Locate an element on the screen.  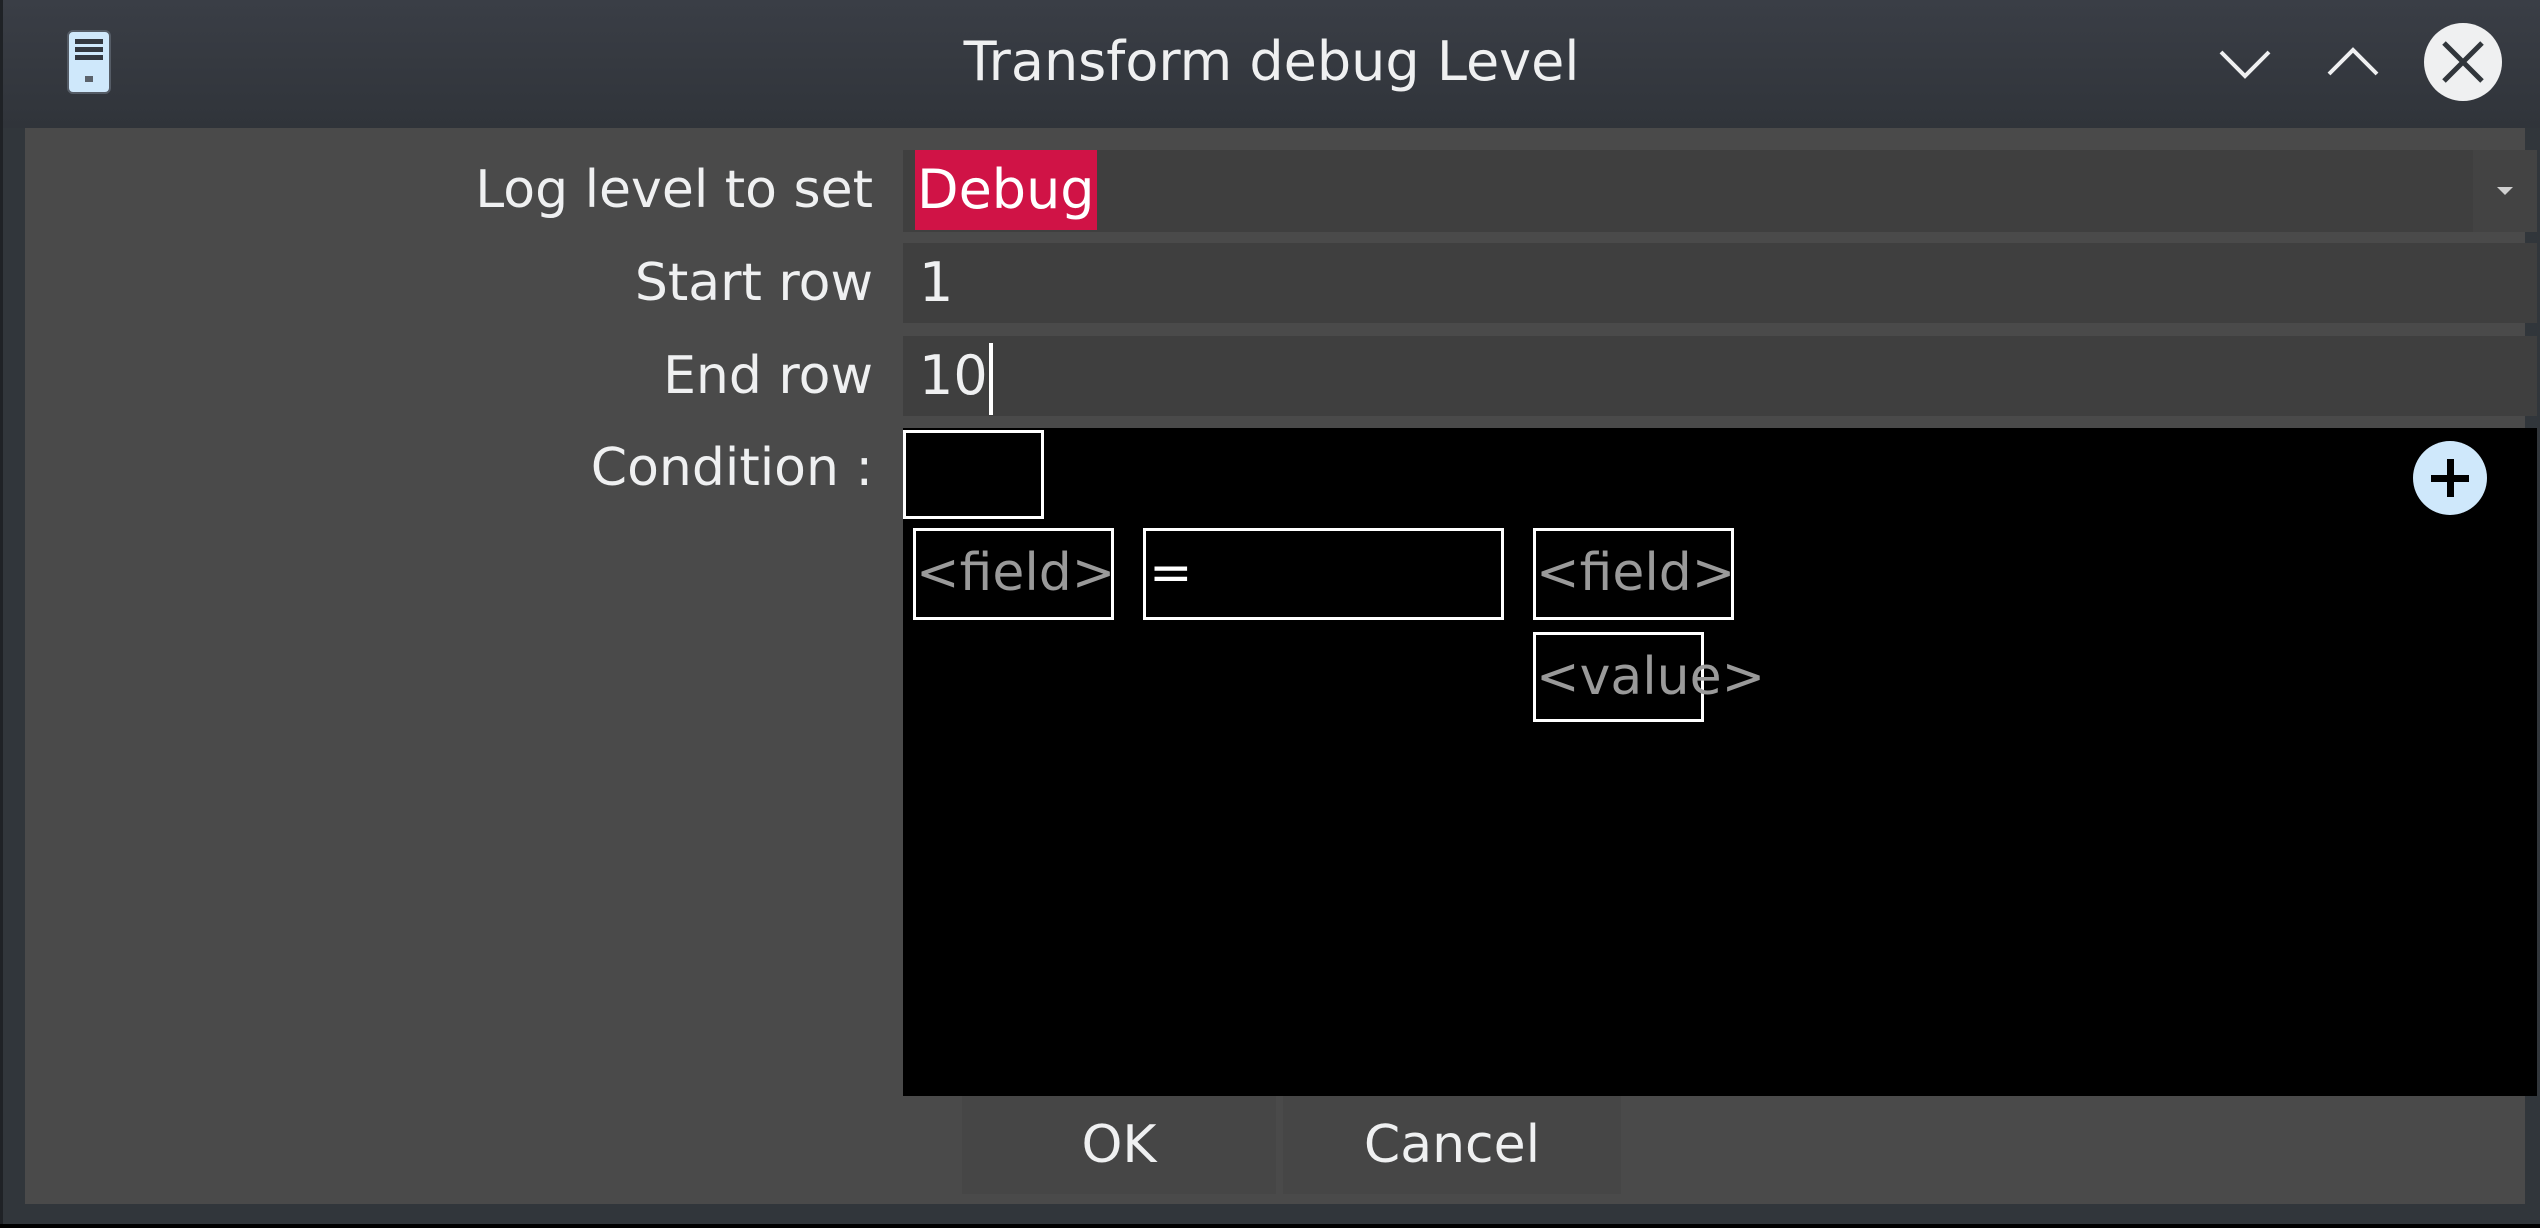
cancel-button: Cancel is located at coordinates (1452, 1145).